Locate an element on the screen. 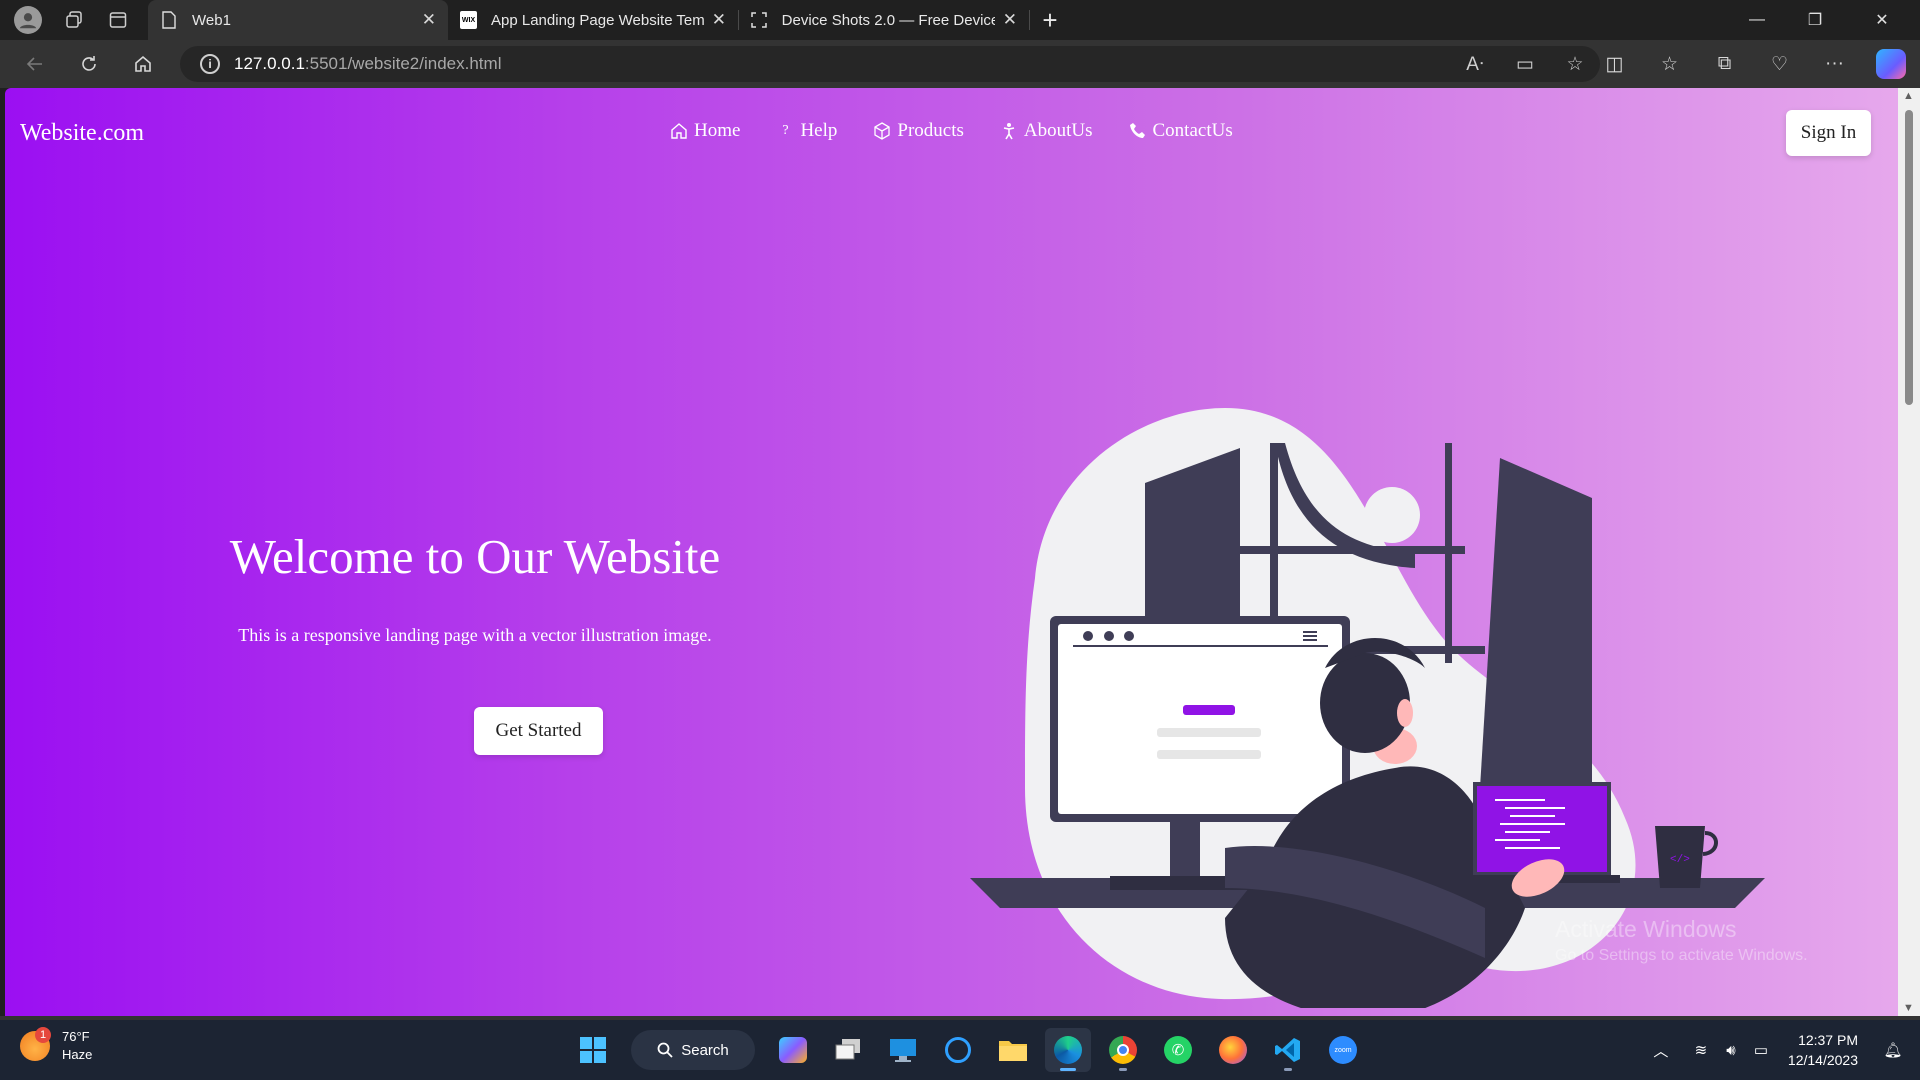  refresh-button is located at coordinates (89, 64).